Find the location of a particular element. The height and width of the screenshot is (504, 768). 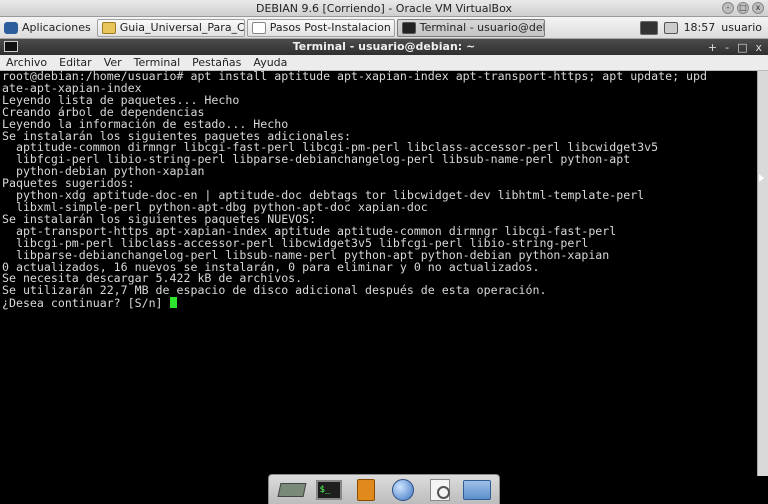

menu-pestanas: Pestañas is located at coordinates (216, 63).